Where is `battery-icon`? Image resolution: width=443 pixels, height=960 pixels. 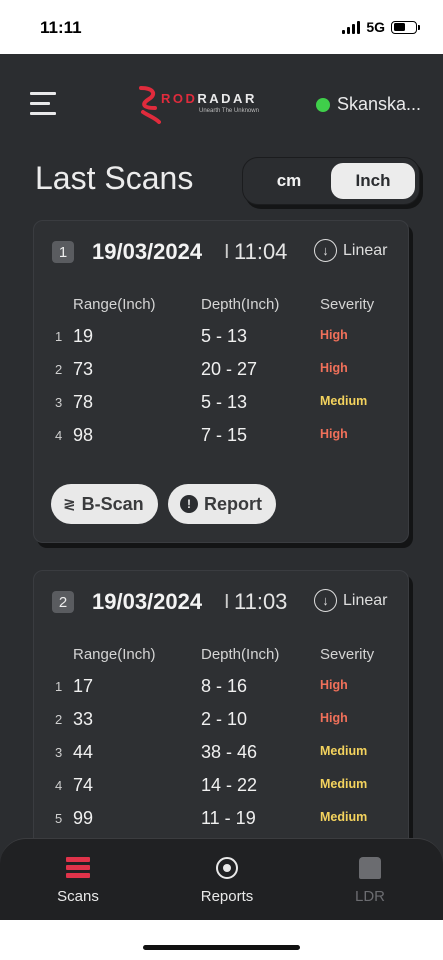 battery-icon is located at coordinates (405, 27).